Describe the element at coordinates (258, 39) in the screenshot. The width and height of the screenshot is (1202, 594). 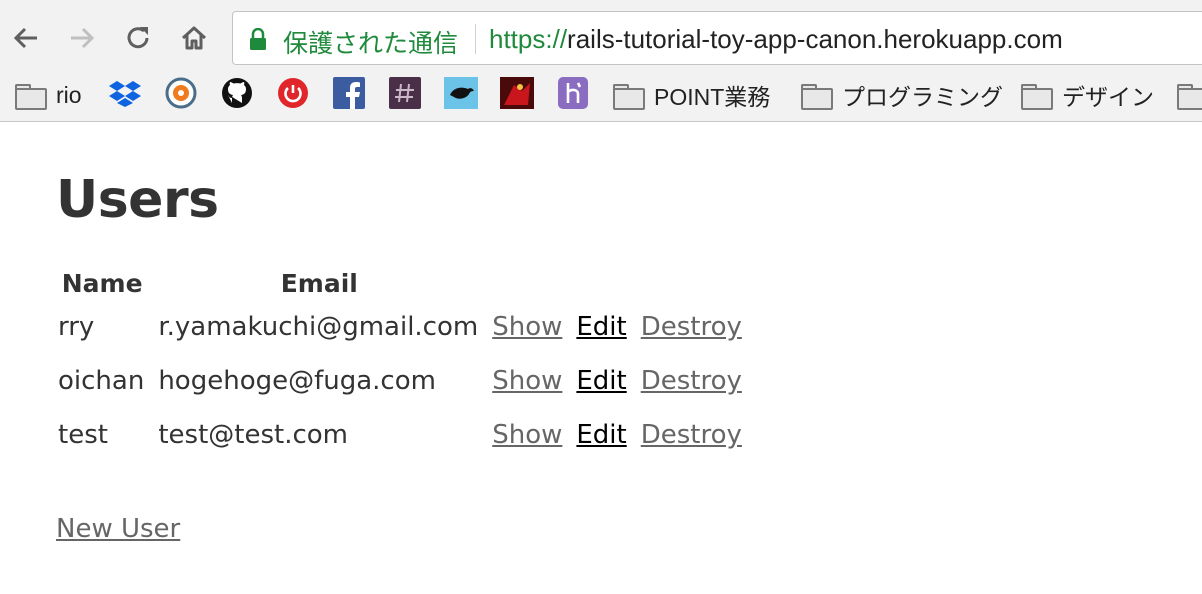
I see `lock-icon` at that location.